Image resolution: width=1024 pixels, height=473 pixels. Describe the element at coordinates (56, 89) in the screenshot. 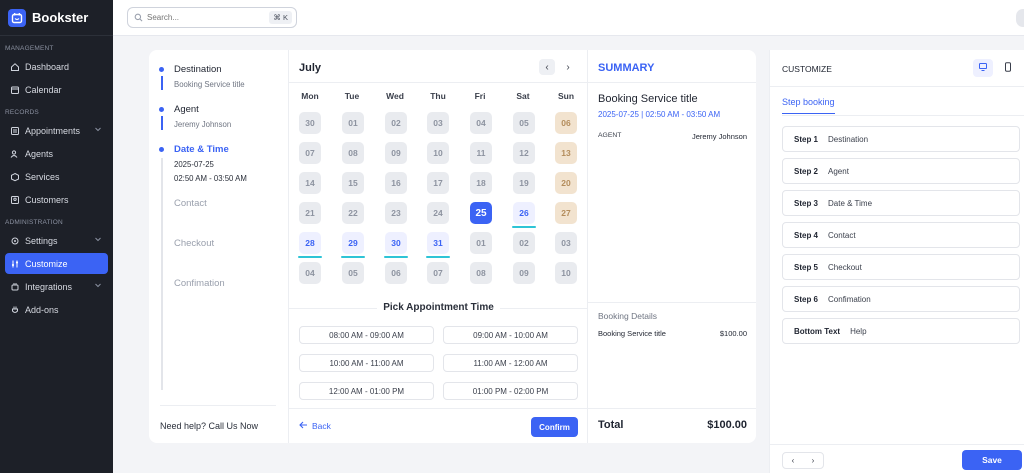

I see `sidebar-item-calendar: Calendar` at that location.